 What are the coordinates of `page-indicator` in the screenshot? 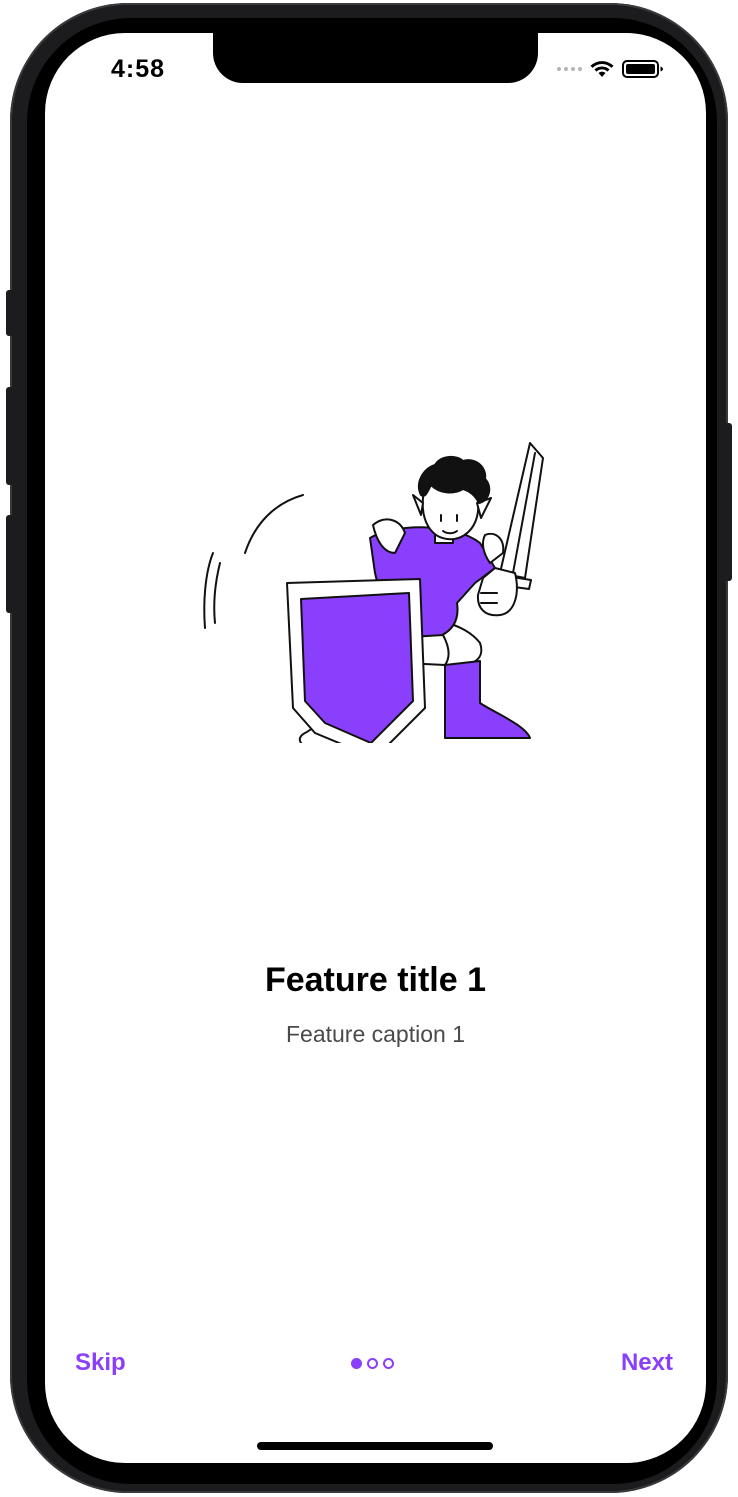 It's located at (372, 1363).